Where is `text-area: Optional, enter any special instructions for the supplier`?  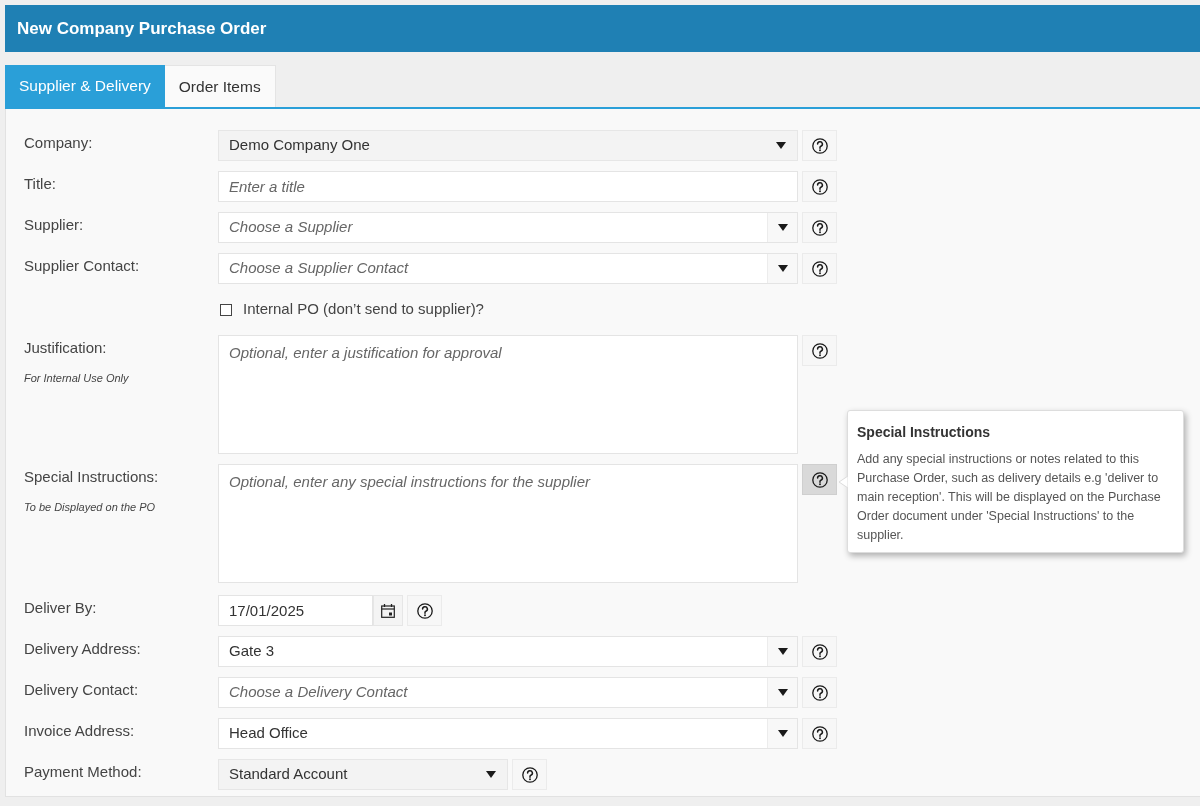 text-area: Optional, enter any special instructions for the supplier is located at coordinates (508, 523).